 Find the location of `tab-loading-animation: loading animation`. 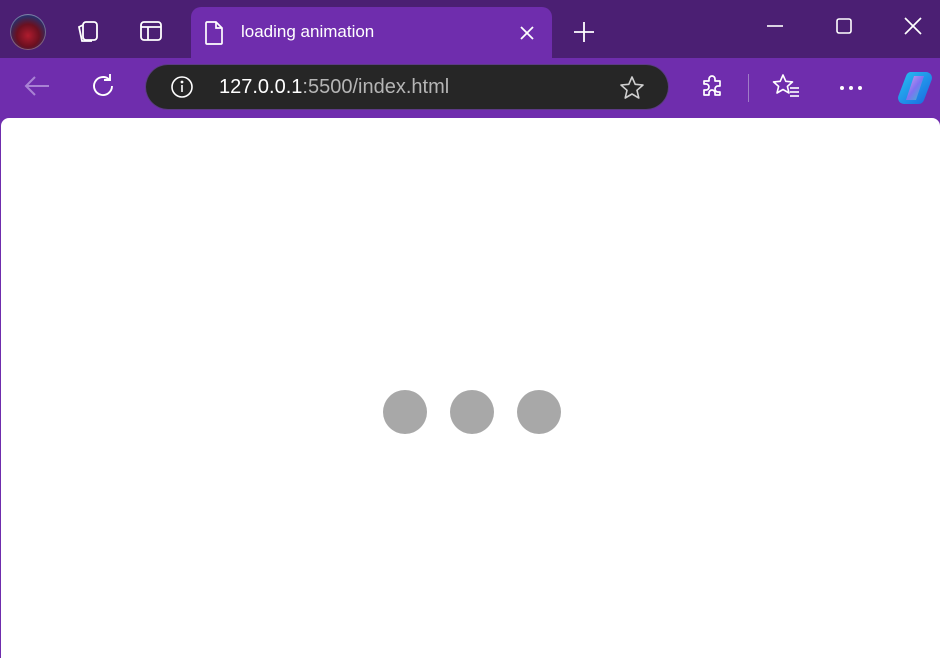

tab-loading-animation: loading animation is located at coordinates (371, 32).